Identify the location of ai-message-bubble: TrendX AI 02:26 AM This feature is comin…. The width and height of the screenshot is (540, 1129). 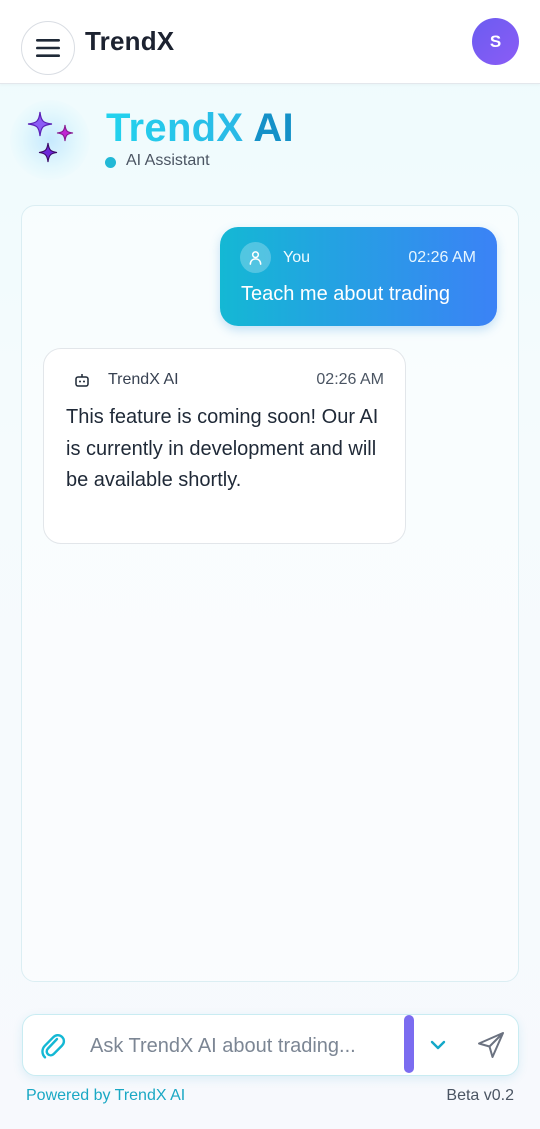
(224, 446).